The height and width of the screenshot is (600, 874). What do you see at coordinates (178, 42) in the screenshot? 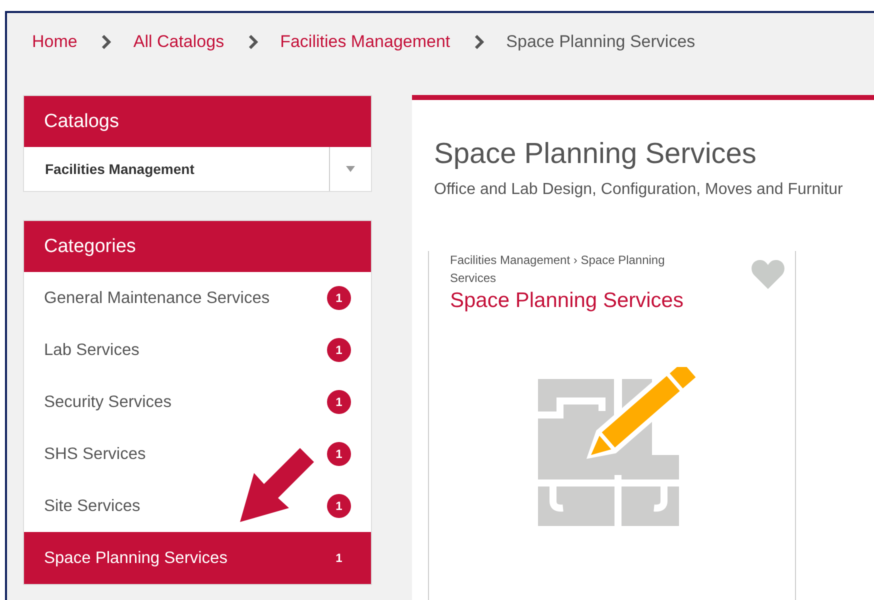
I see `breadcrumb-link: All Catalogs` at bounding box center [178, 42].